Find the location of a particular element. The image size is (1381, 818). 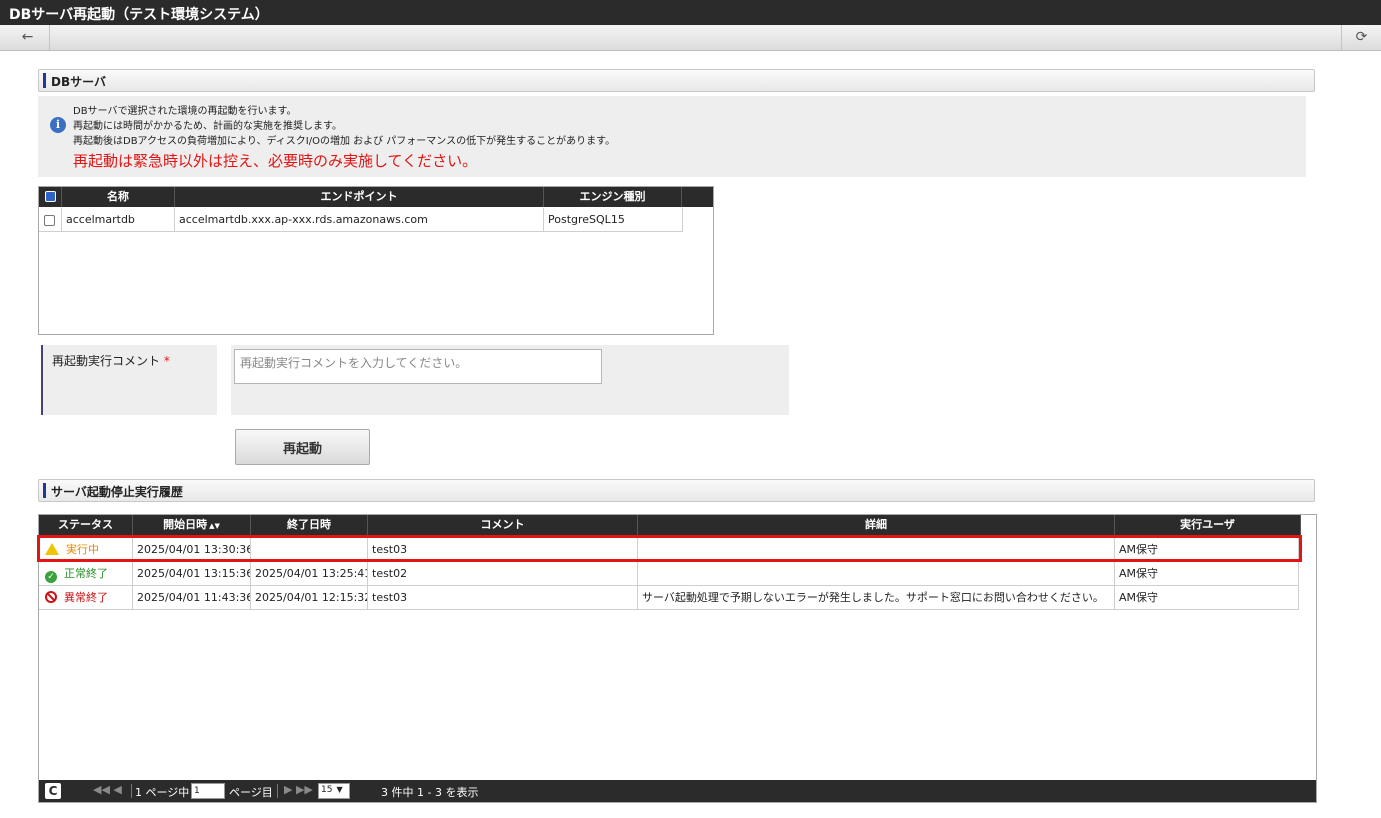

comment-cell: test03 is located at coordinates (503, 598).